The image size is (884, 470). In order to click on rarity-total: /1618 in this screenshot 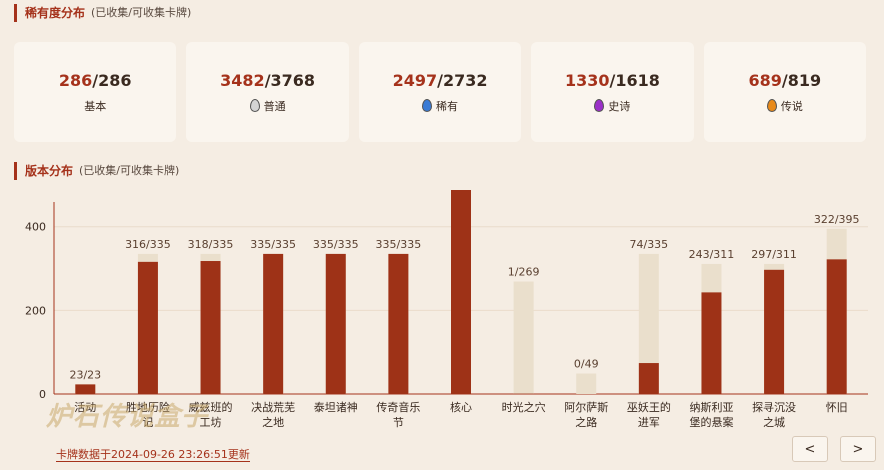, I will do `click(634, 80)`.